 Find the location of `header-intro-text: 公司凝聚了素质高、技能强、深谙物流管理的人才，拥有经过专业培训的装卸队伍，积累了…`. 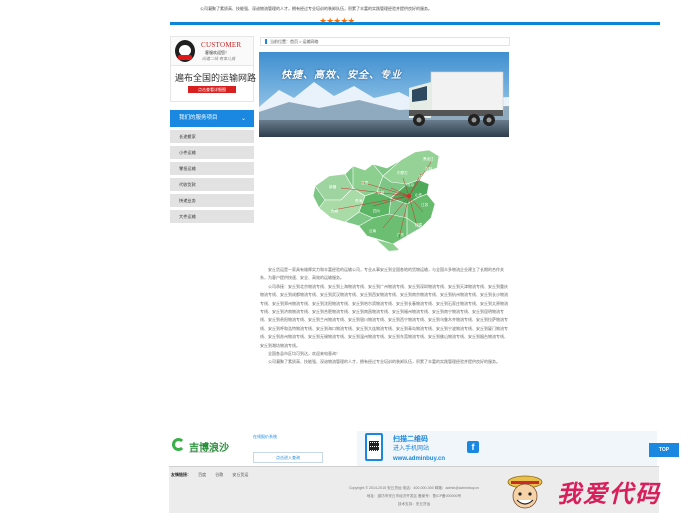

header-intro-text: 公司凝聚了素质高、技能强、深谙物流管理的人才，拥有经过专业培训的装卸队伍，积累了… is located at coordinates (316, 8).